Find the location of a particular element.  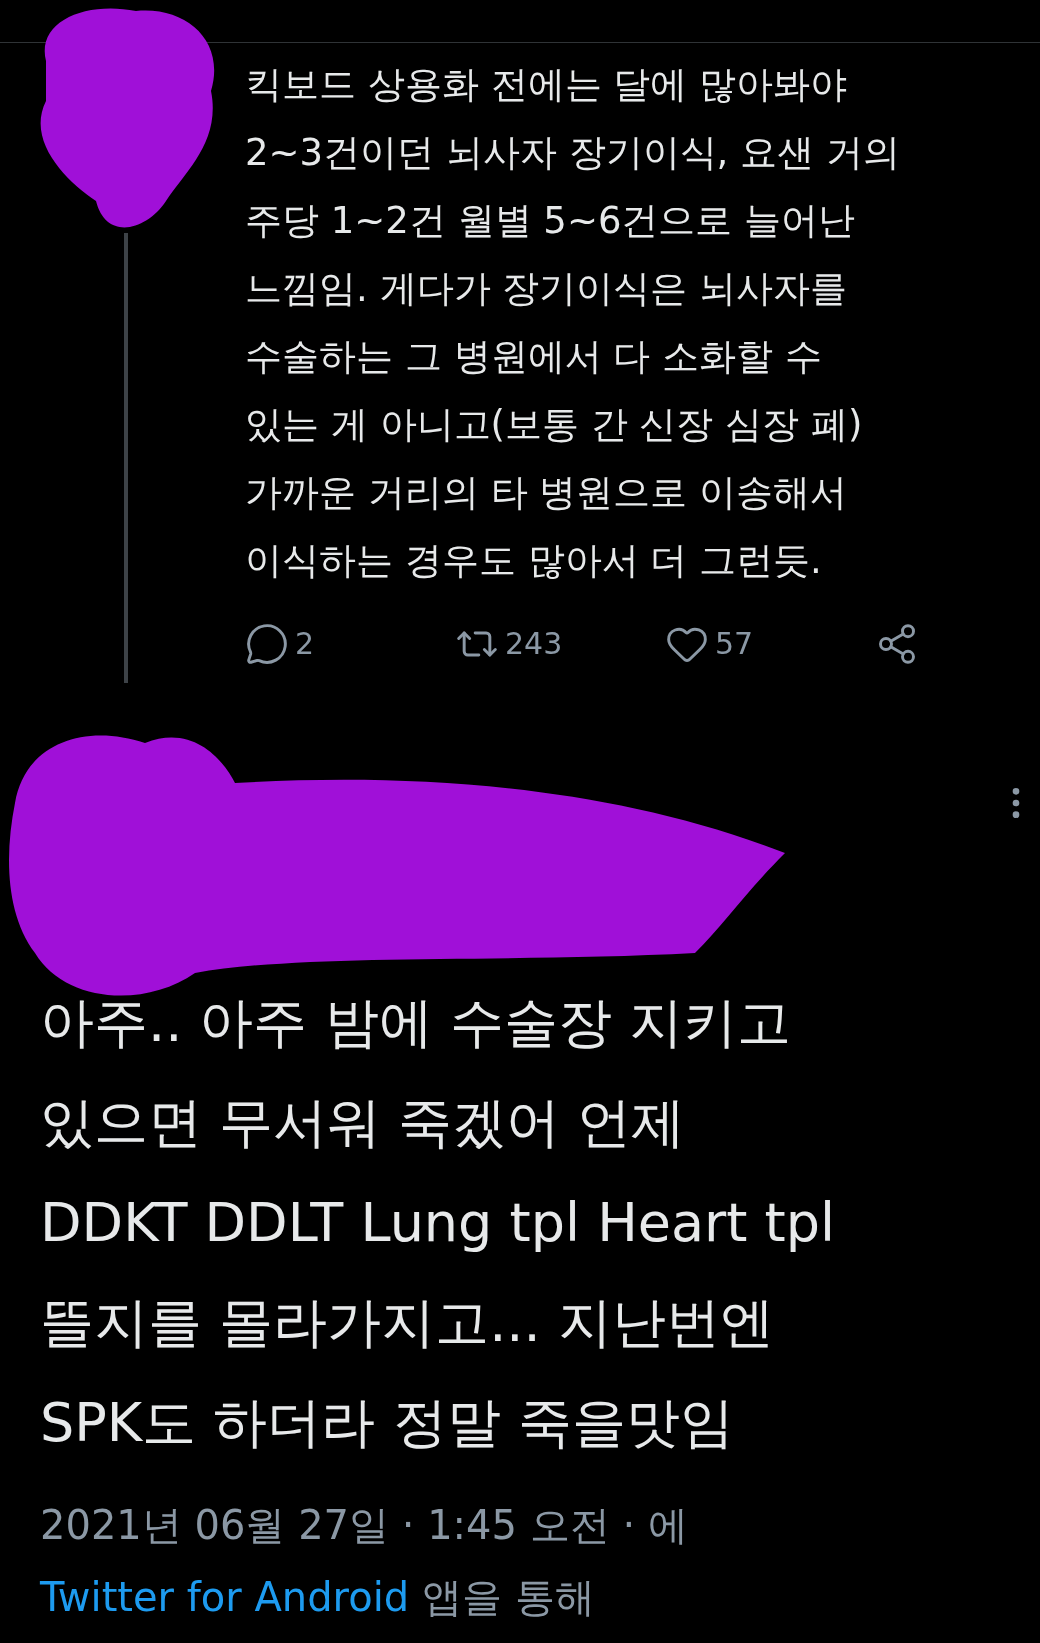

source-link: Twitter for Android is located at coordinates (225, 1597).